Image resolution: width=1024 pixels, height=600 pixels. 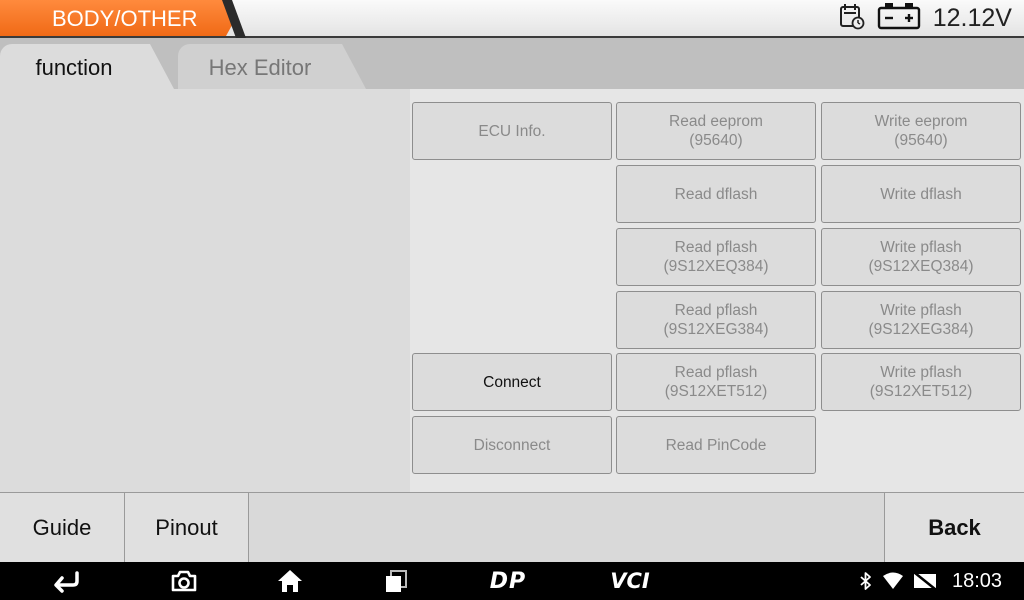 I want to click on vci-logo-text: VCI, so click(x=630, y=581).